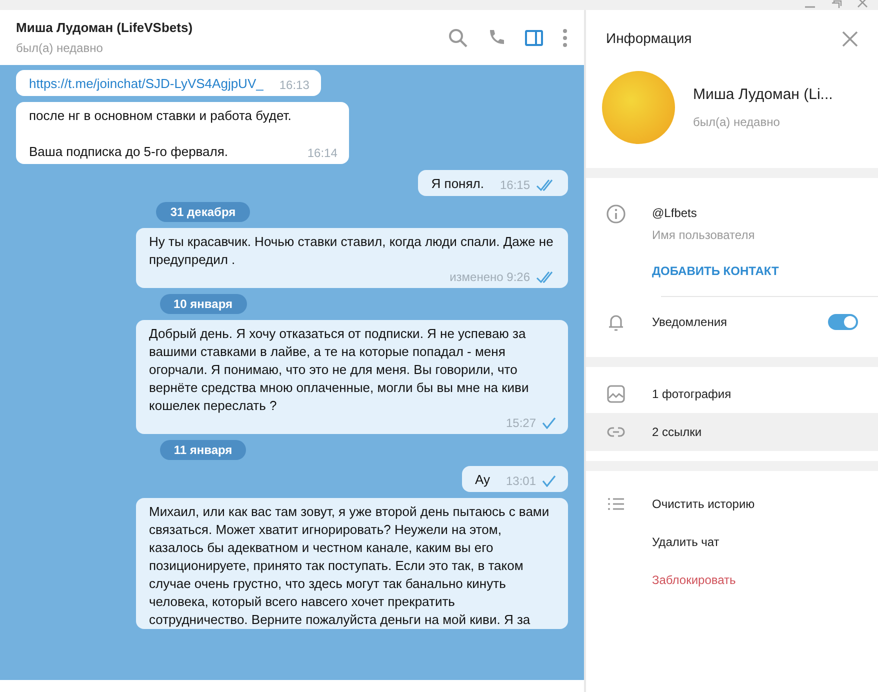 The width and height of the screenshot is (878, 692). Describe the element at coordinates (850, 38) in the screenshot. I see `close-icon` at that location.